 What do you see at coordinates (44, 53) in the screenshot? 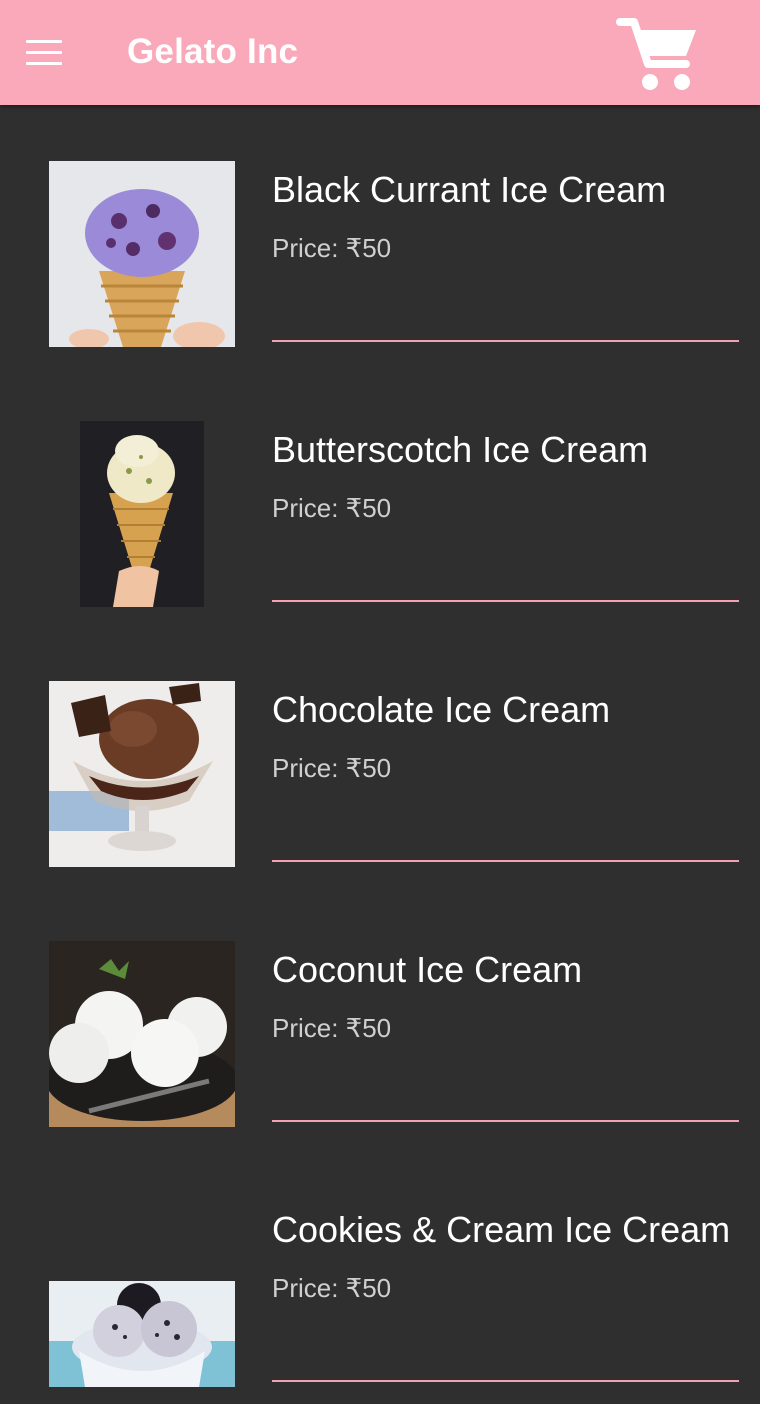
I see `hamburger-menu-icon` at bounding box center [44, 53].